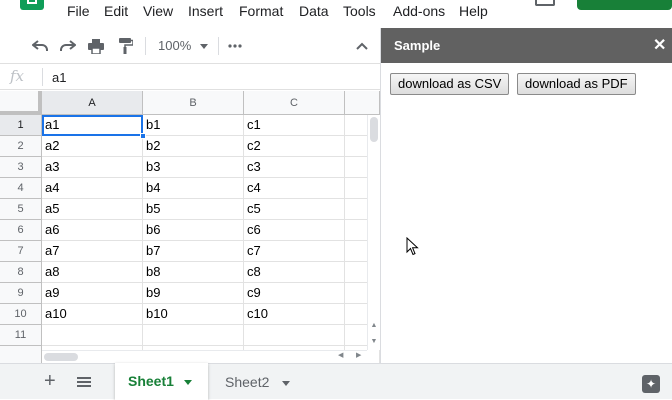 The height and width of the screenshot is (400, 672). What do you see at coordinates (419, 11) in the screenshot?
I see `menu-addons: Add-ons` at bounding box center [419, 11].